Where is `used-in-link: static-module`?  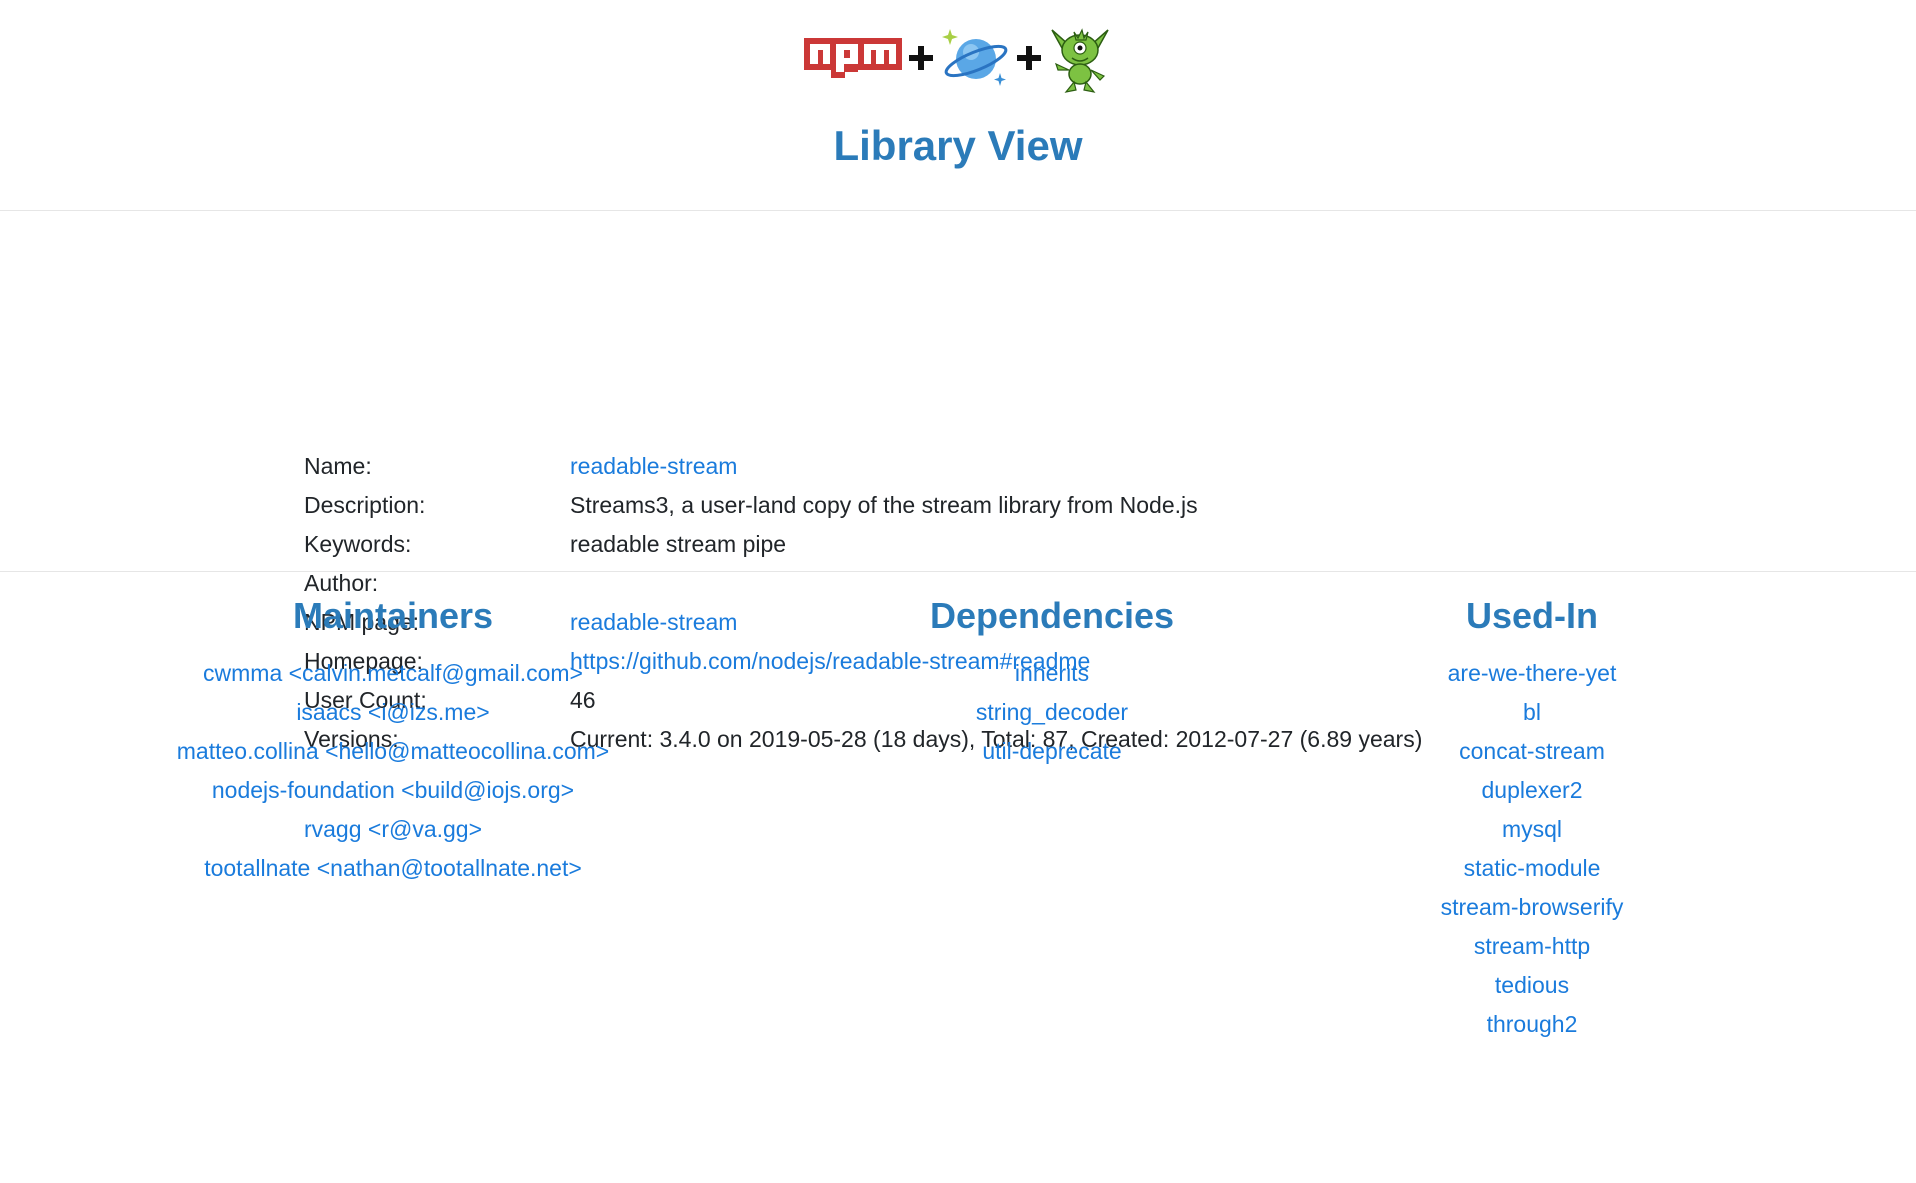
used-in-link: static-module is located at coordinates (1532, 868).